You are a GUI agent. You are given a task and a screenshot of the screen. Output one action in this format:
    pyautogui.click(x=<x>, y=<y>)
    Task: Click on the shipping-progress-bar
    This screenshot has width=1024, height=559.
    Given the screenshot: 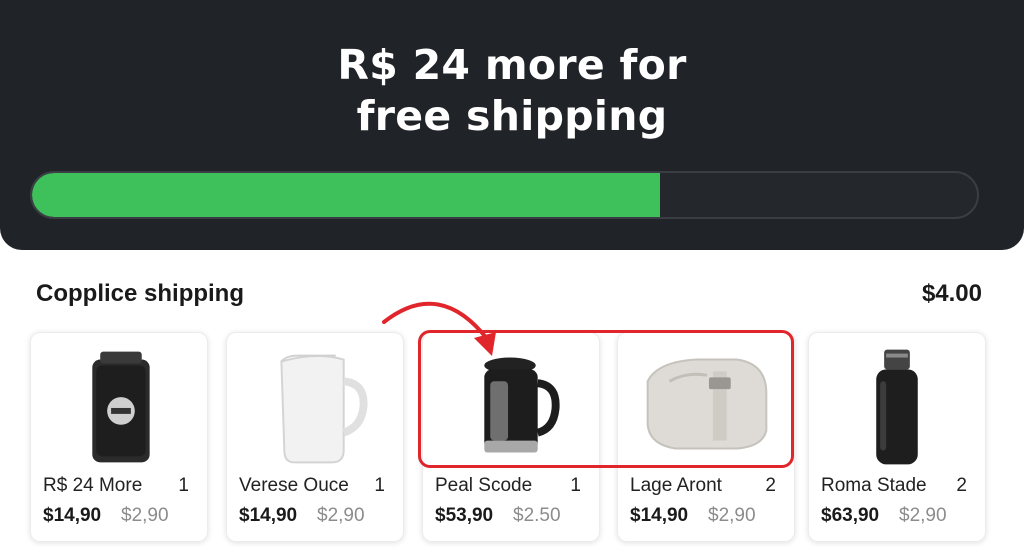 What is the action you would take?
    pyautogui.click(x=504, y=195)
    